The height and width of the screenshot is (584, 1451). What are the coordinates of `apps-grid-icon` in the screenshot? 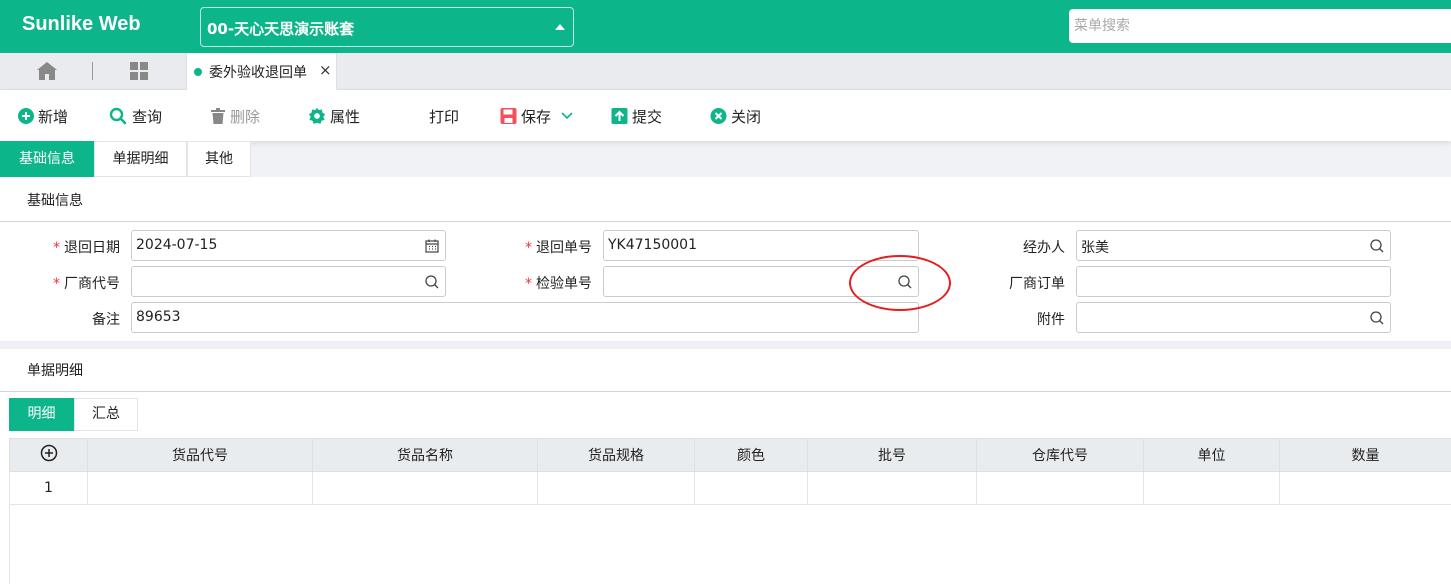 It's located at (139, 71).